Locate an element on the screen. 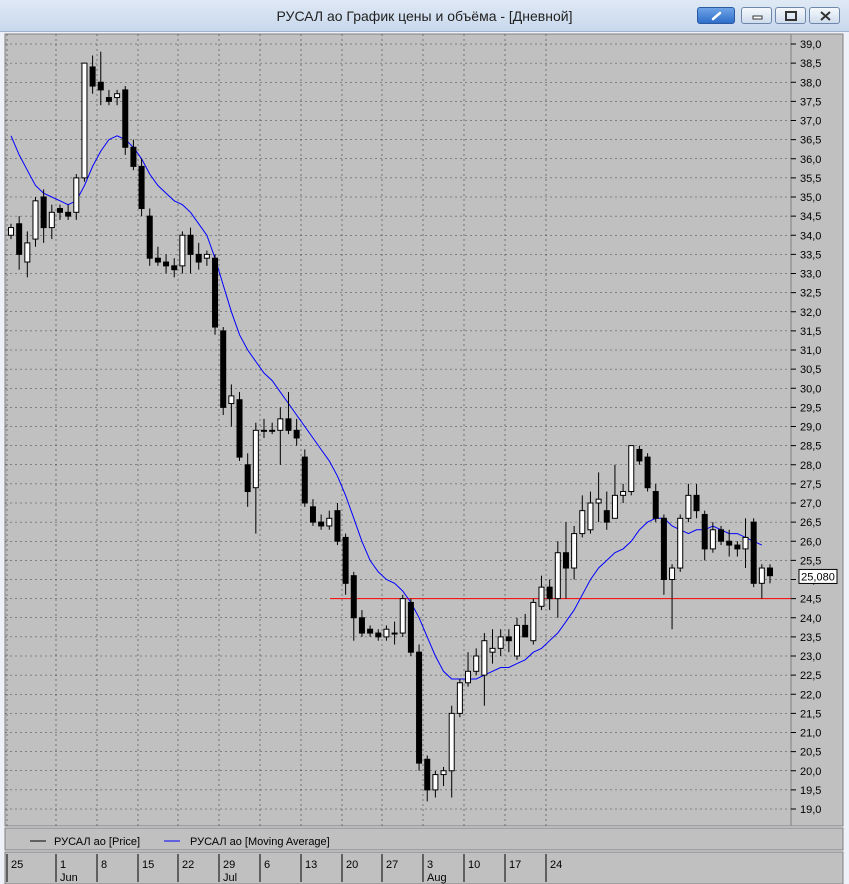  y-tick-label: 25,5 is located at coordinates (810, 561).